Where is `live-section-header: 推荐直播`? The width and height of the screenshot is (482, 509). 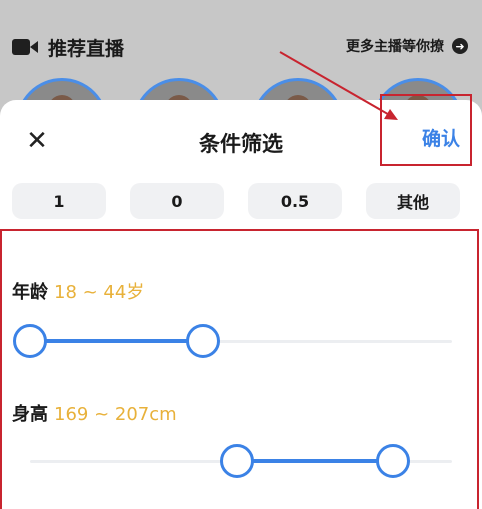 live-section-header: 推荐直播 is located at coordinates (68, 47).